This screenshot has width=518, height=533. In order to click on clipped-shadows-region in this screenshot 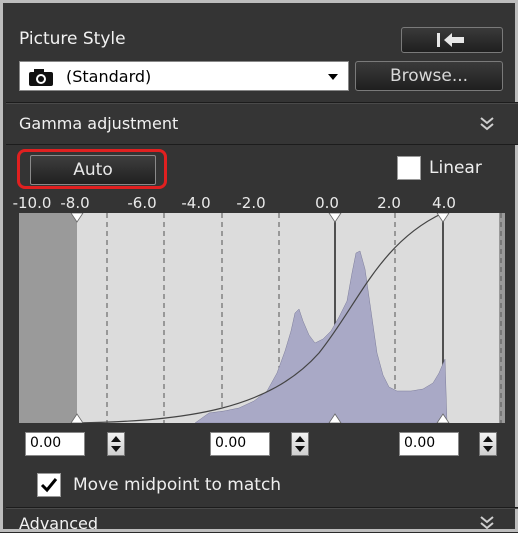, I will do `click(48, 318)`.